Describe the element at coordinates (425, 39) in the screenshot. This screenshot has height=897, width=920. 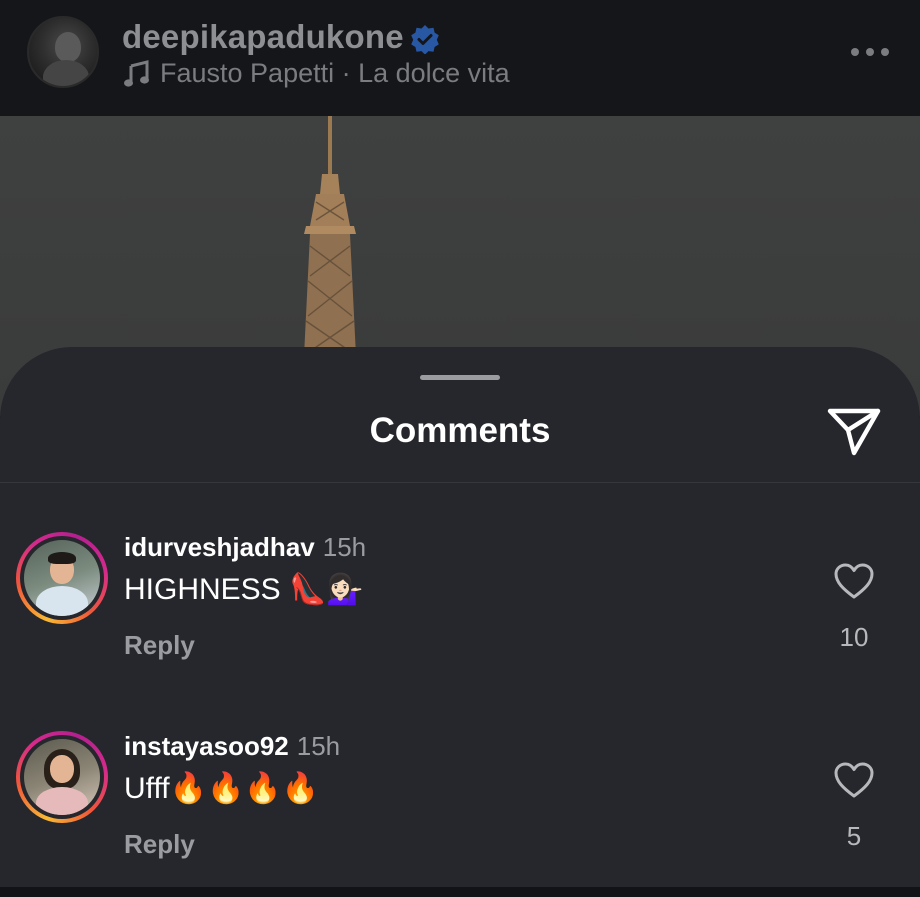
I see `verified-badge-icon` at that location.